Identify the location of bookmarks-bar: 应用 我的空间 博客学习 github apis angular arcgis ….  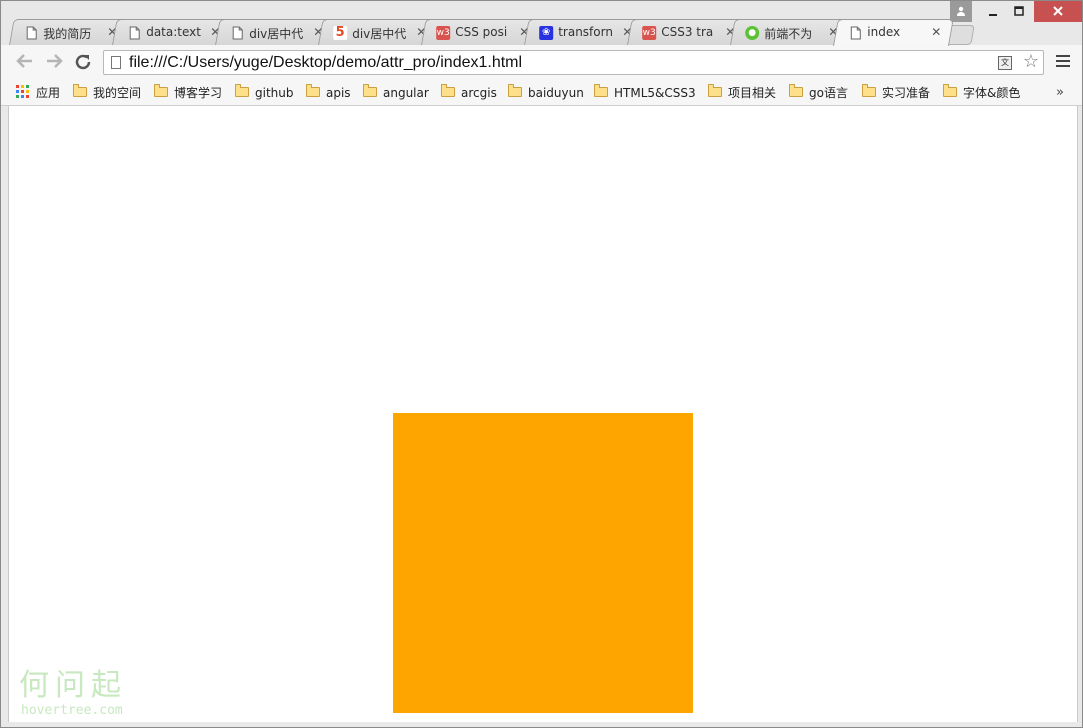
(541, 93).